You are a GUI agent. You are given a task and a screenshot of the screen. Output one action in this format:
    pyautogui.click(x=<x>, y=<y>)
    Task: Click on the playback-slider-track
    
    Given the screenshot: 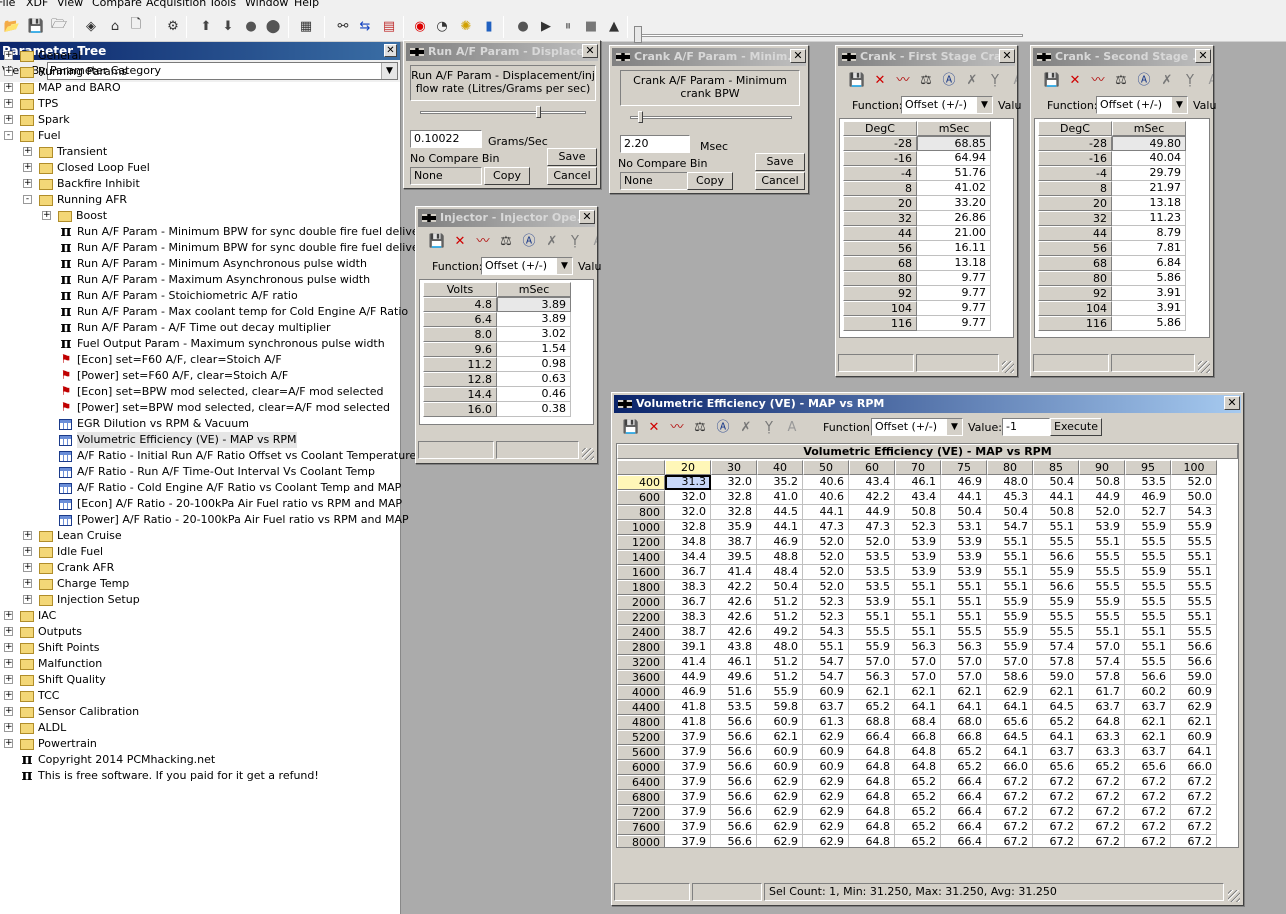 What is the action you would take?
    pyautogui.click(x=830, y=35)
    